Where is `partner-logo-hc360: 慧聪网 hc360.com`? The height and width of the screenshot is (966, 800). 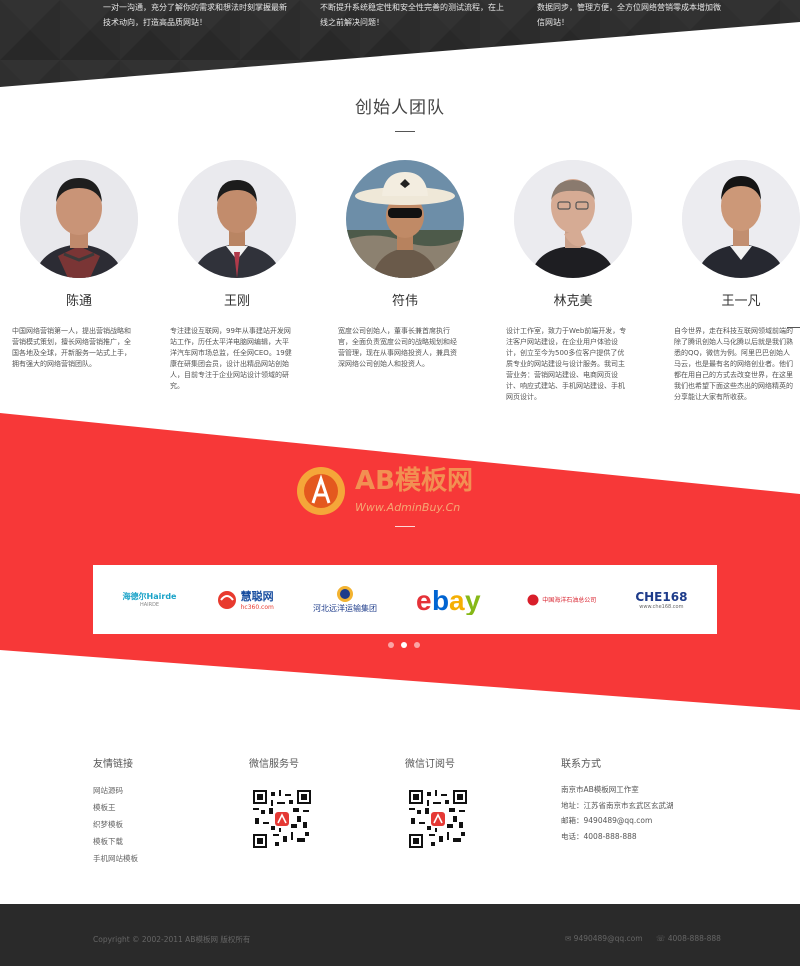 partner-logo-hc360: 慧聪网 hc360.com is located at coordinates (245, 600).